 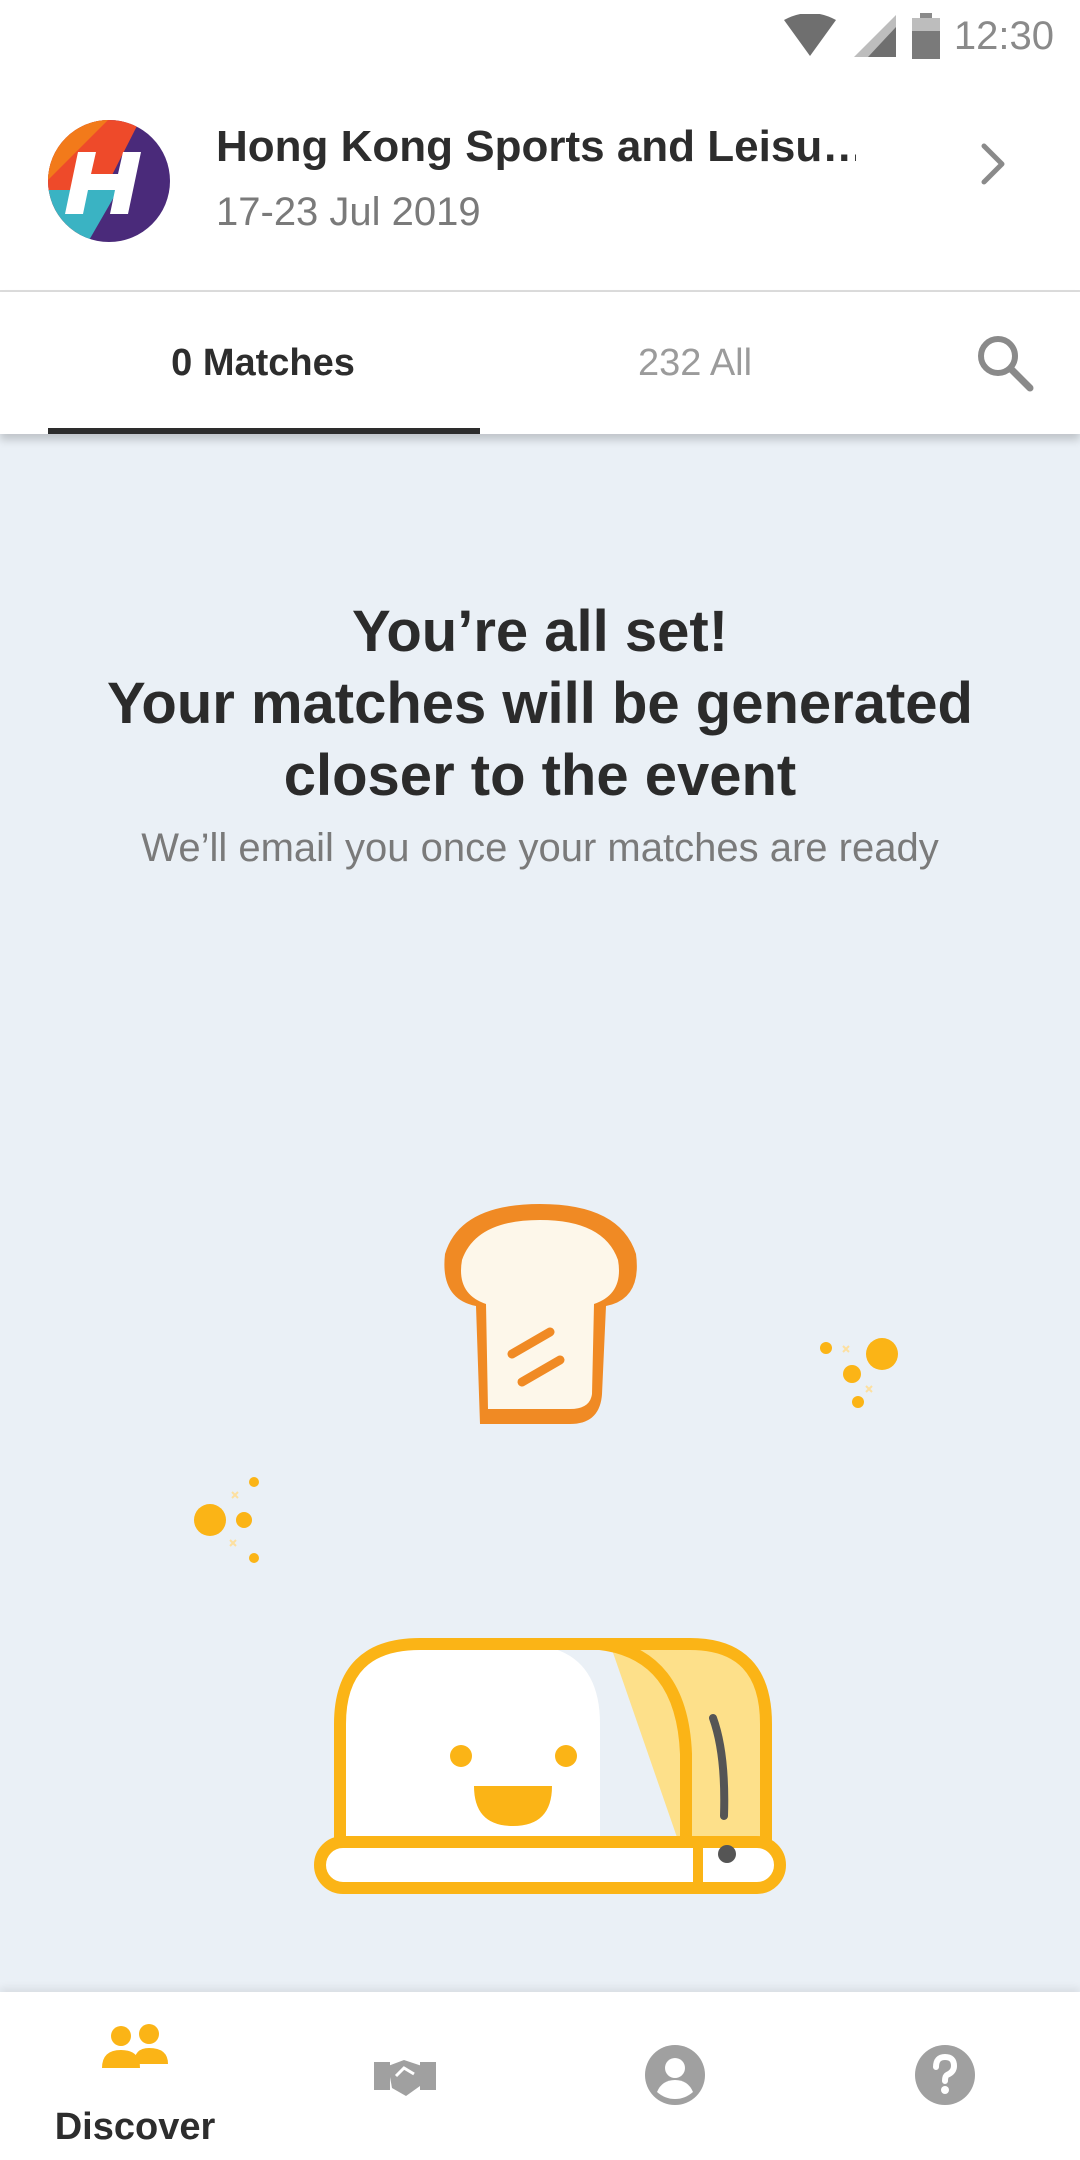 What do you see at coordinates (859, 1373) in the screenshot?
I see `sparkles-right-icon` at bounding box center [859, 1373].